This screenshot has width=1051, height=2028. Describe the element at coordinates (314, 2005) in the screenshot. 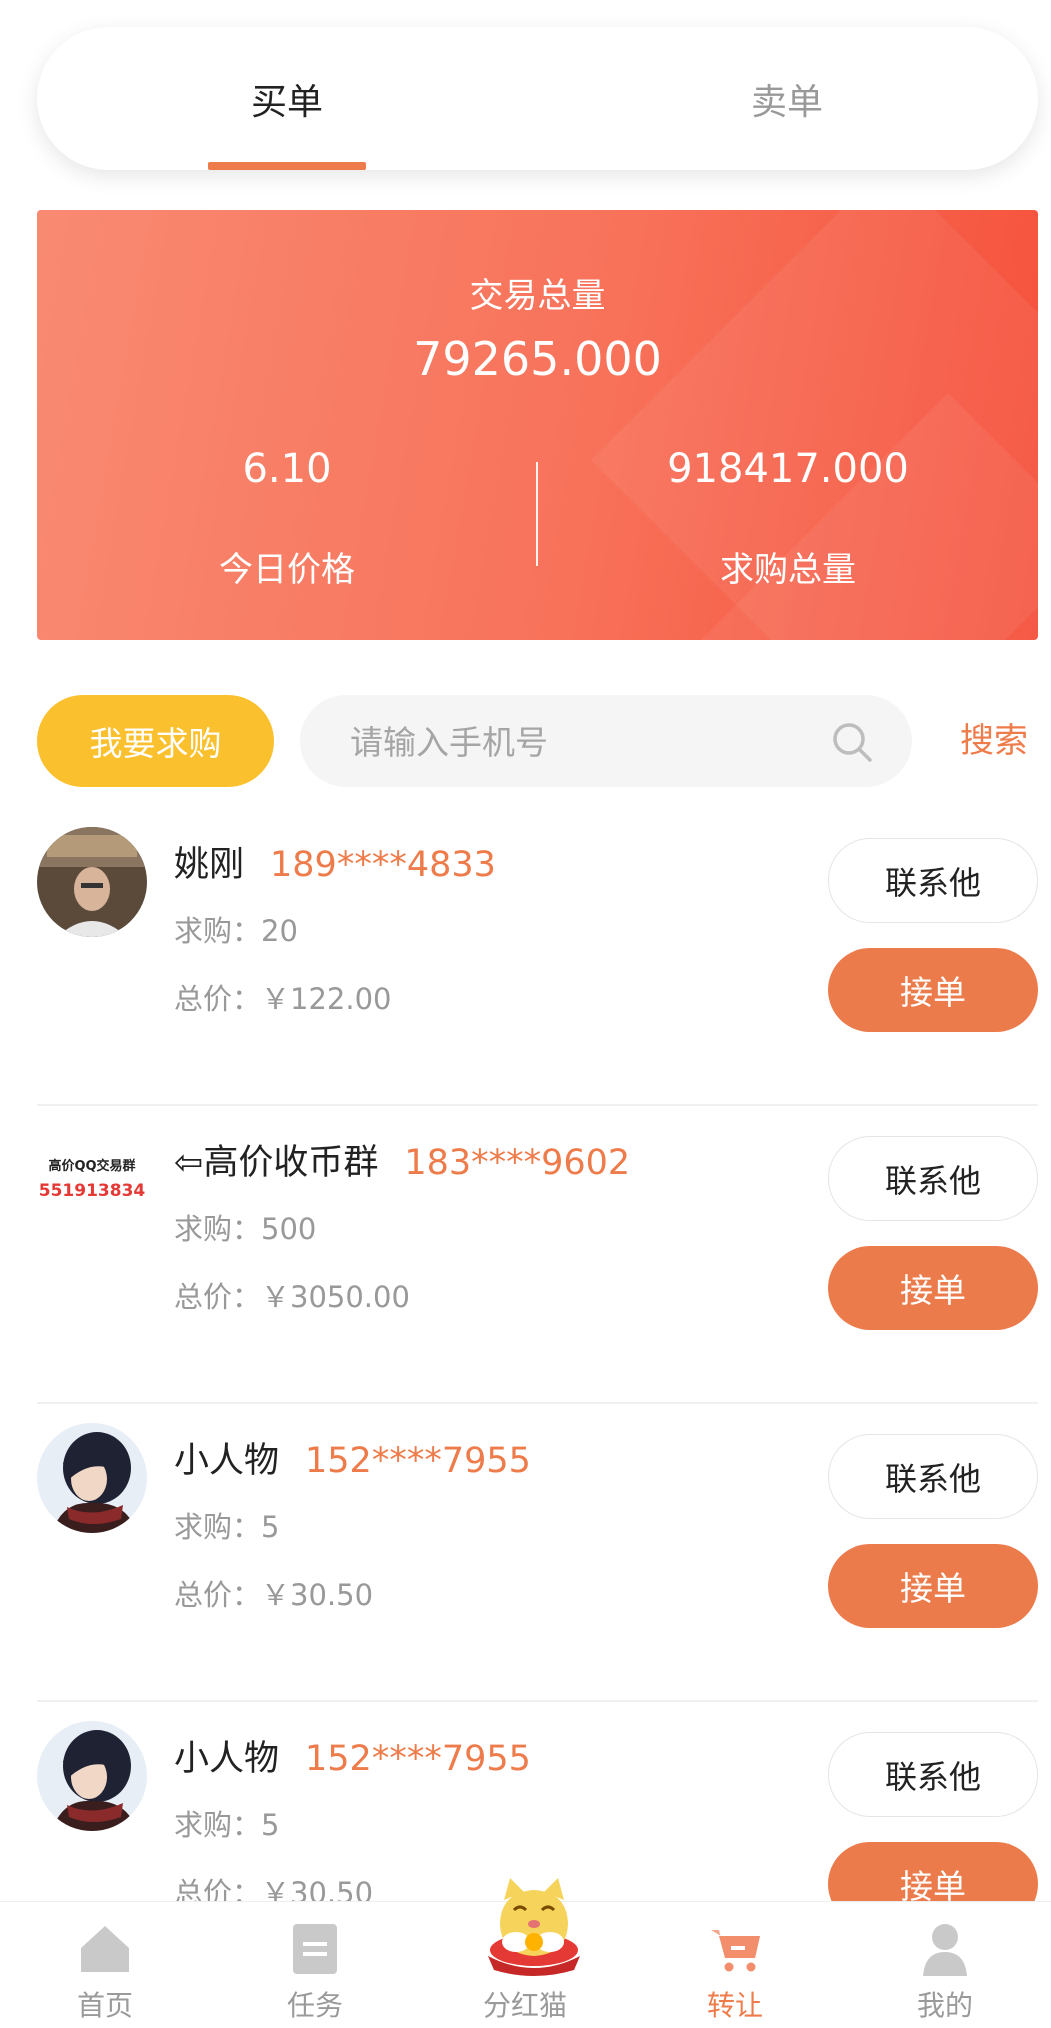

I see `nav-task-label: 任务` at that location.